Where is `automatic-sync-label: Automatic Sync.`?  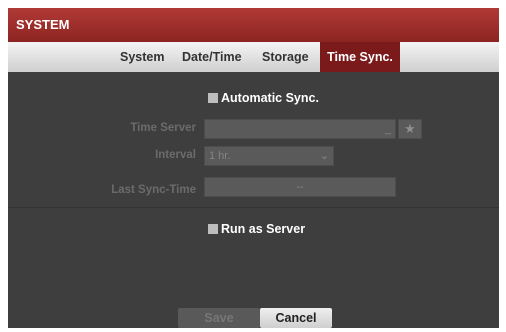 automatic-sync-label: Automatic Sync. is located at coordinates (270, 98).